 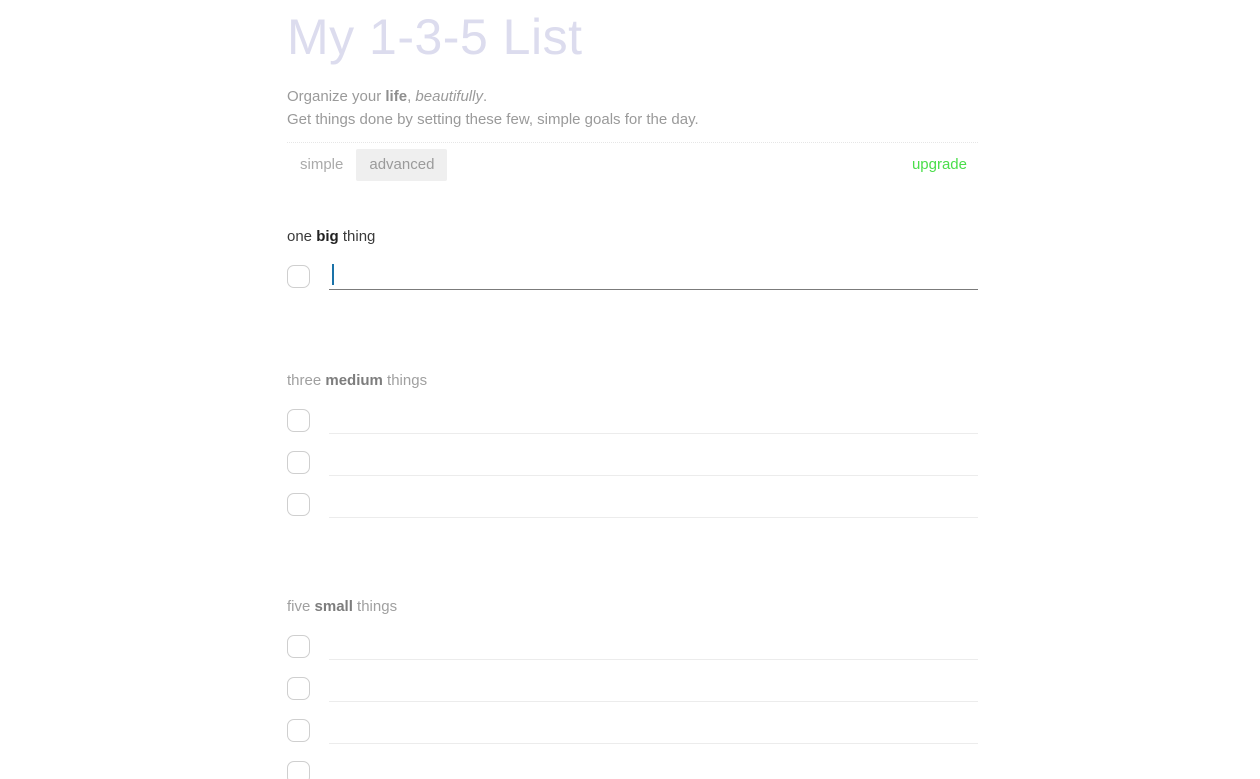 I want to click on tab-advanced: advanced, so click(x=402, y=165).